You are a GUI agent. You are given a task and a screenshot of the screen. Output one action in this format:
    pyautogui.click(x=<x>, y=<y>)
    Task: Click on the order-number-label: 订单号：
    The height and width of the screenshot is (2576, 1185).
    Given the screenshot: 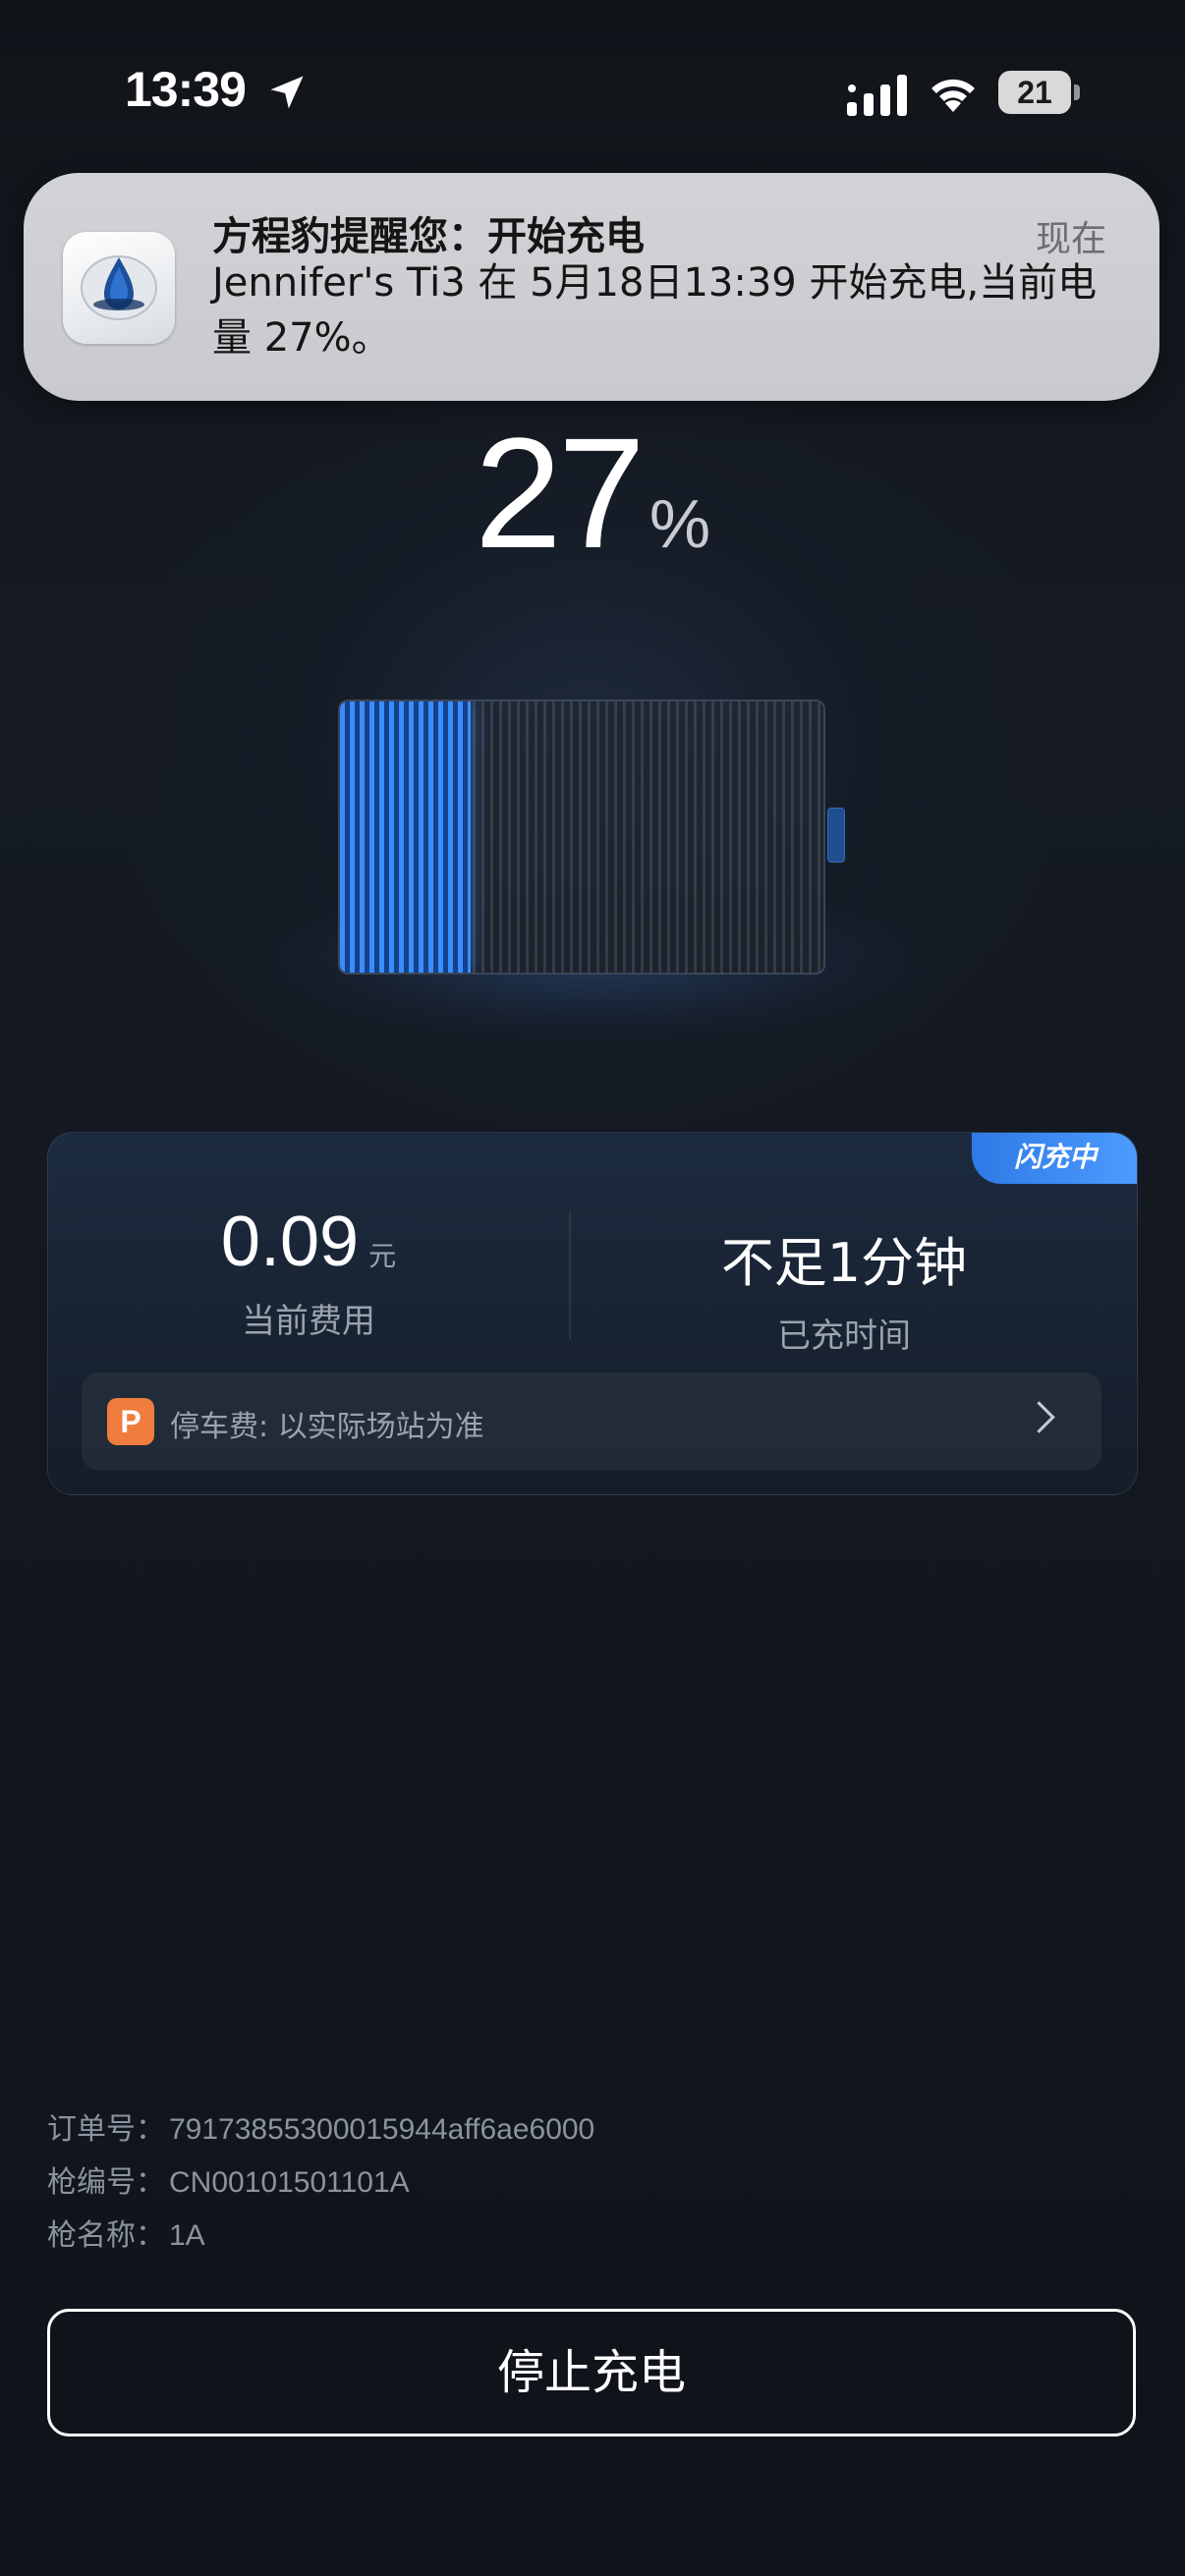 What is the action you would take?
    pyautogui.click(x=106, y=2129)
    